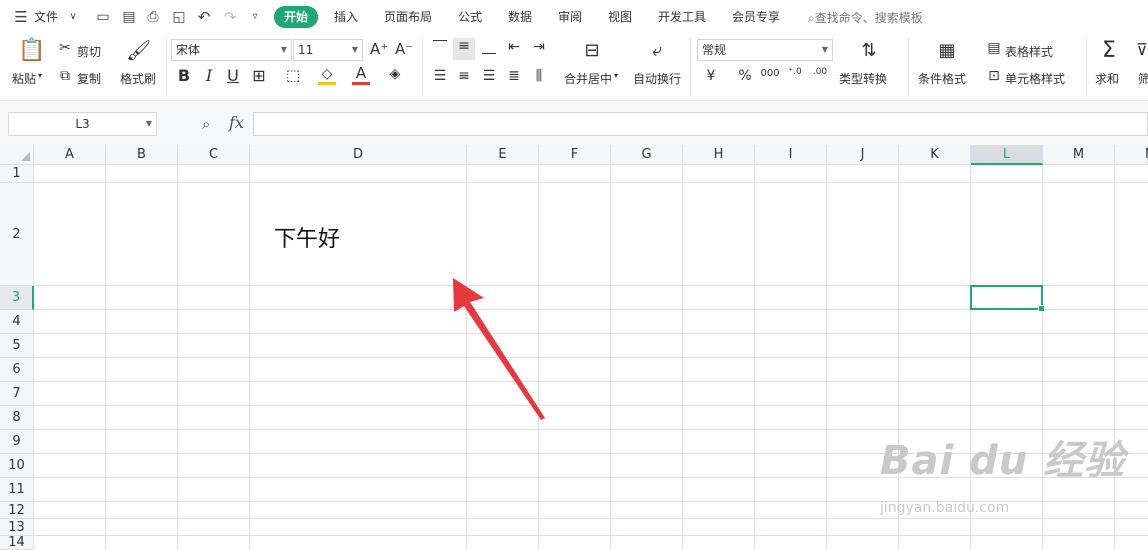 The image size is (1148, 550). I want to click on percent-icon: %, so click(745, 76).